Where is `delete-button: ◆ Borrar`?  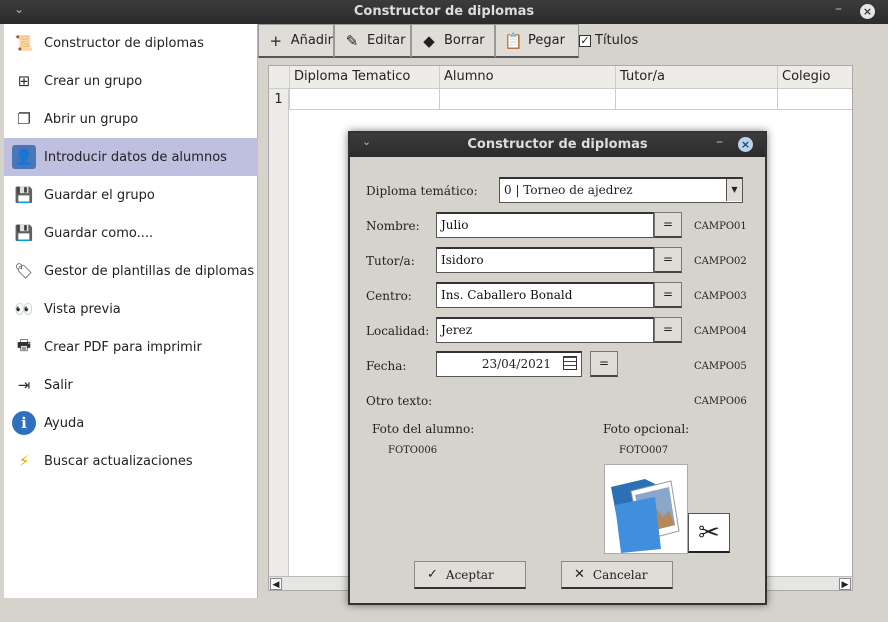 delete-button: ◆ Borrar is located at coordinates (453, 41).